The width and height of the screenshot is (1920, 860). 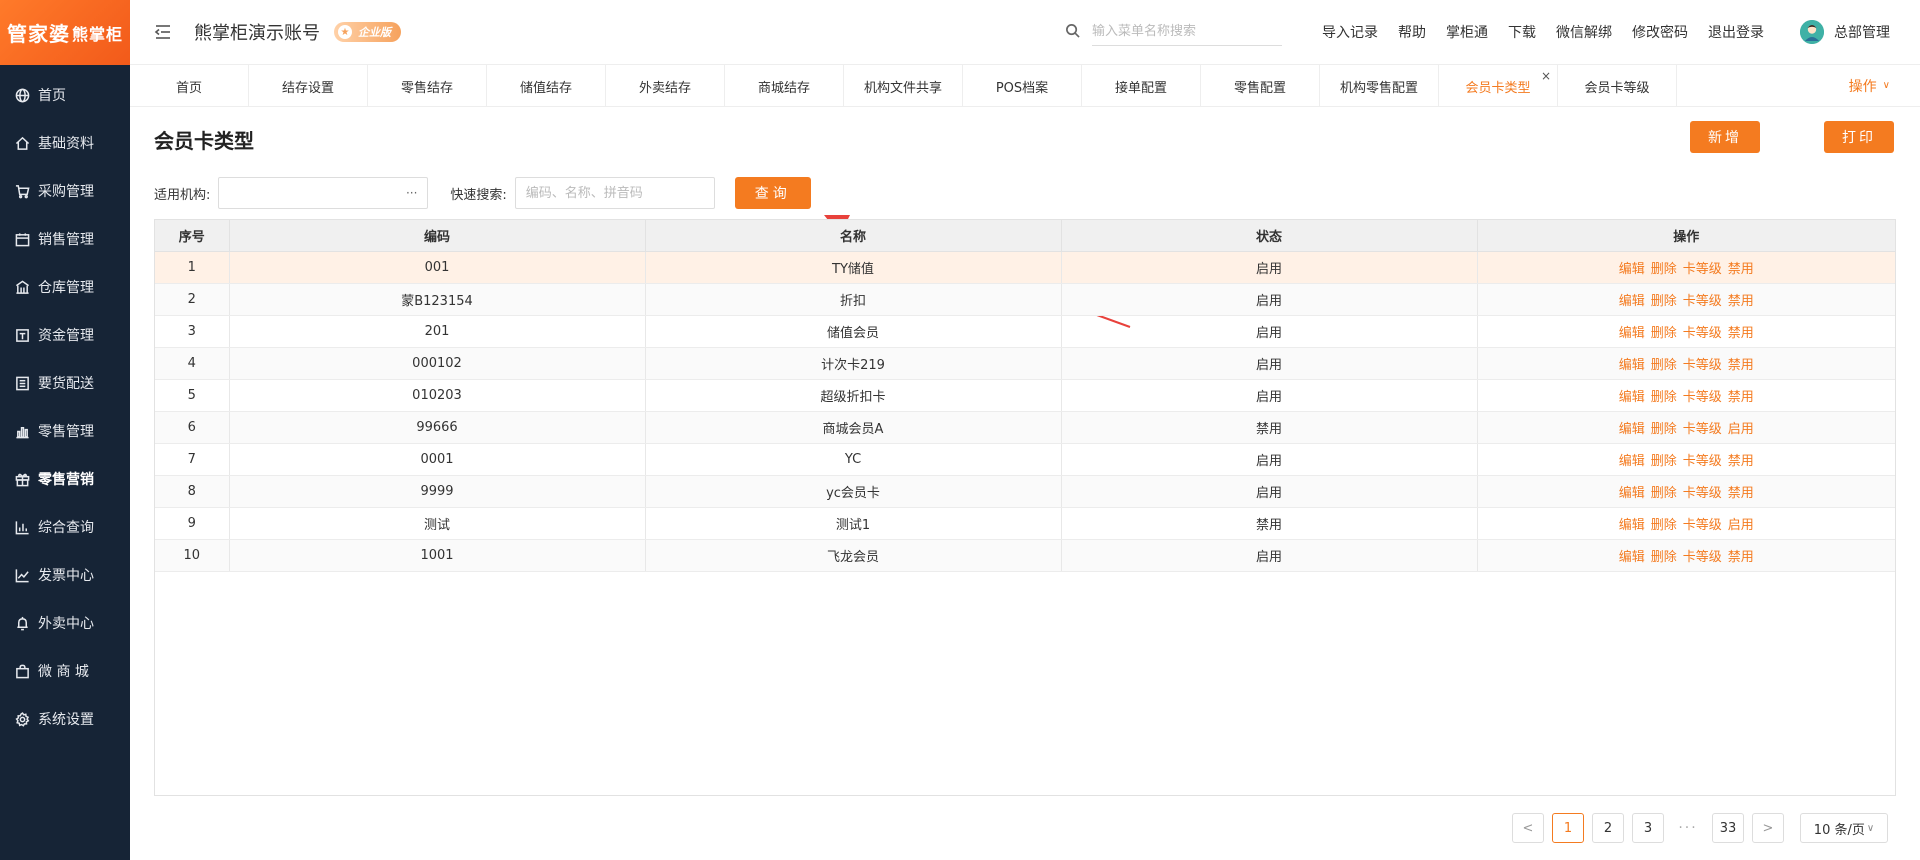 What do you see at coordinates (1269, 236) in the screenshot?
I see `col-header-status: 状态` at bounding box center [1269, 236].